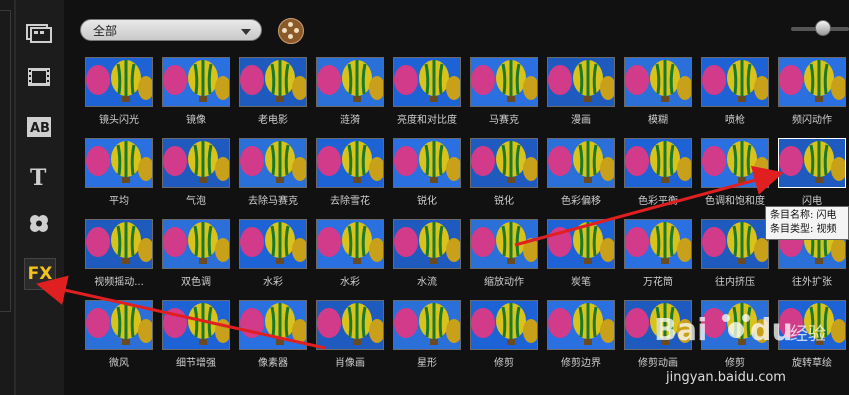  What do you see at coordinates (812, 282) in the screenshot?
I see `filter-label: 往外扩张` at bounding box center [812, 282].